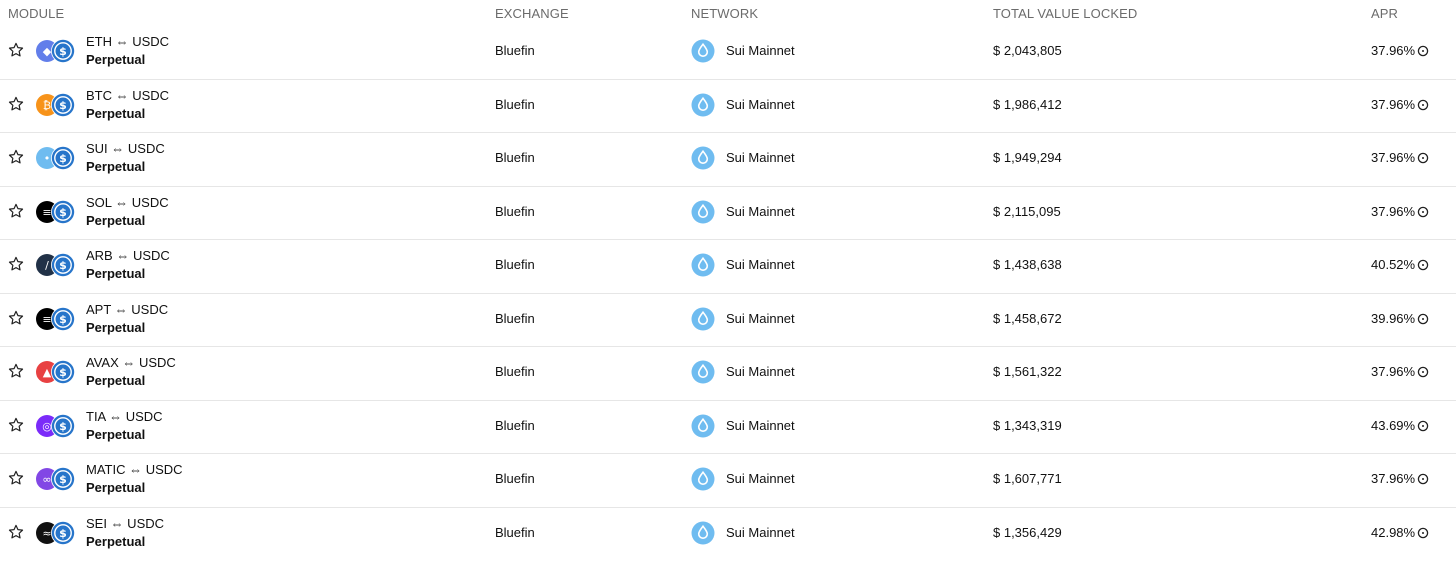 This screenshot has width=1456, height=561. What do you see at coordinates (56, 212) in the screenshot?
I see `pair-icons: ≡ $` at bounding box center [56, 212].